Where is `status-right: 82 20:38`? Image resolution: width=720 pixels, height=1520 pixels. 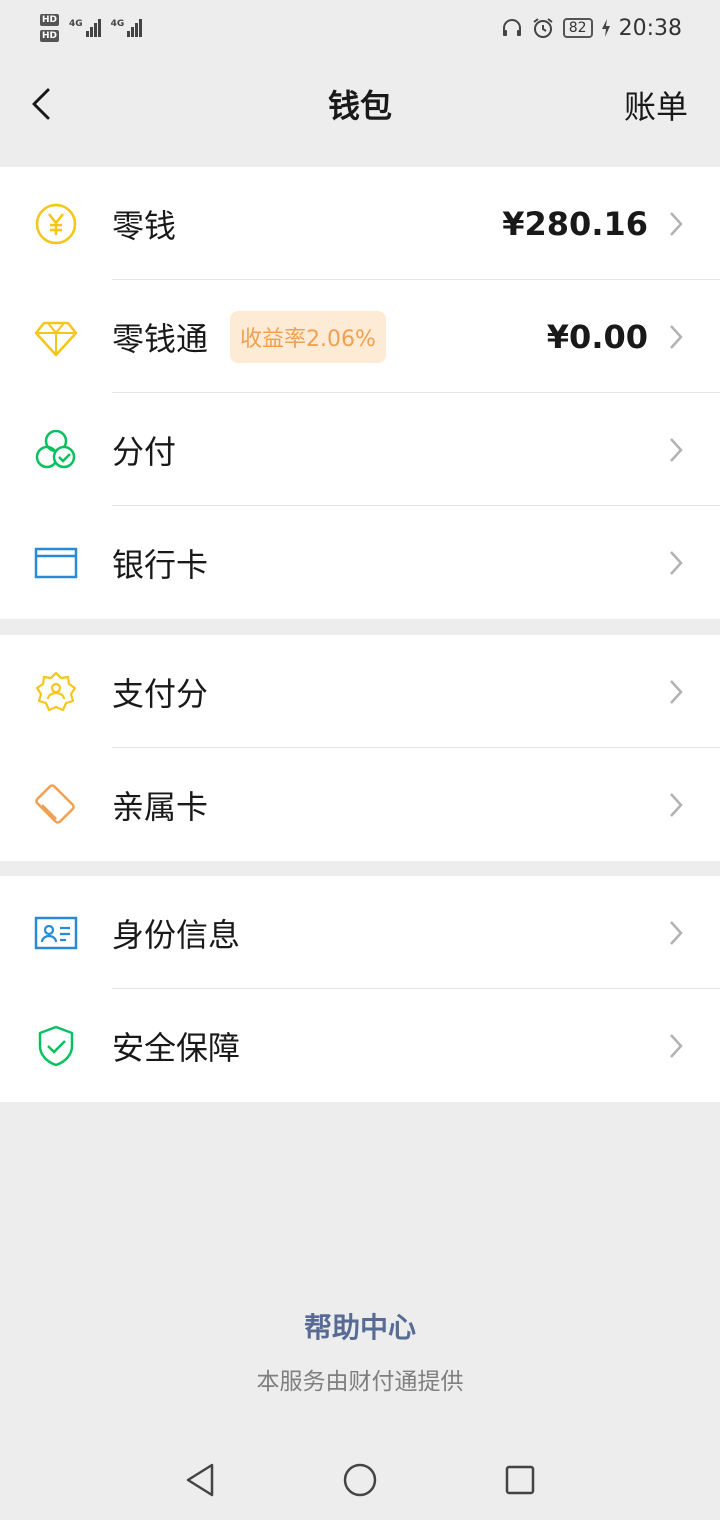 status-right: 82 20:38 is located at coordinates (591, 28).